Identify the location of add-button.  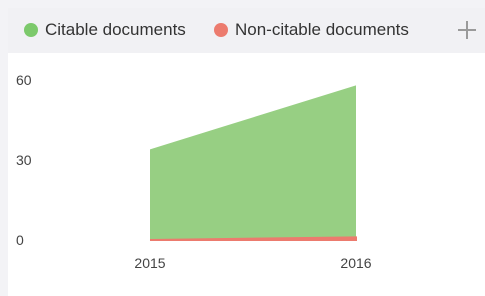
(467, 30).